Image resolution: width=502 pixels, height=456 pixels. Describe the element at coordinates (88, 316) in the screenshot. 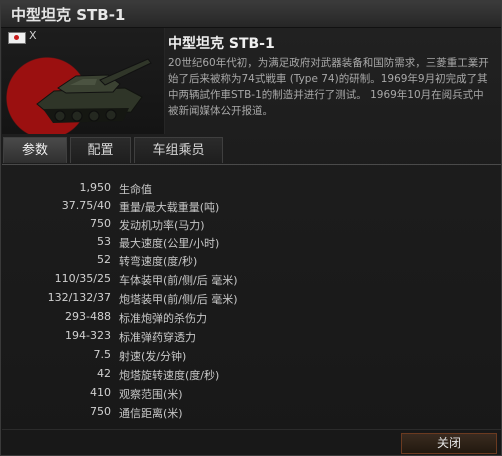

I see `stat-value: 293-488` at that location.